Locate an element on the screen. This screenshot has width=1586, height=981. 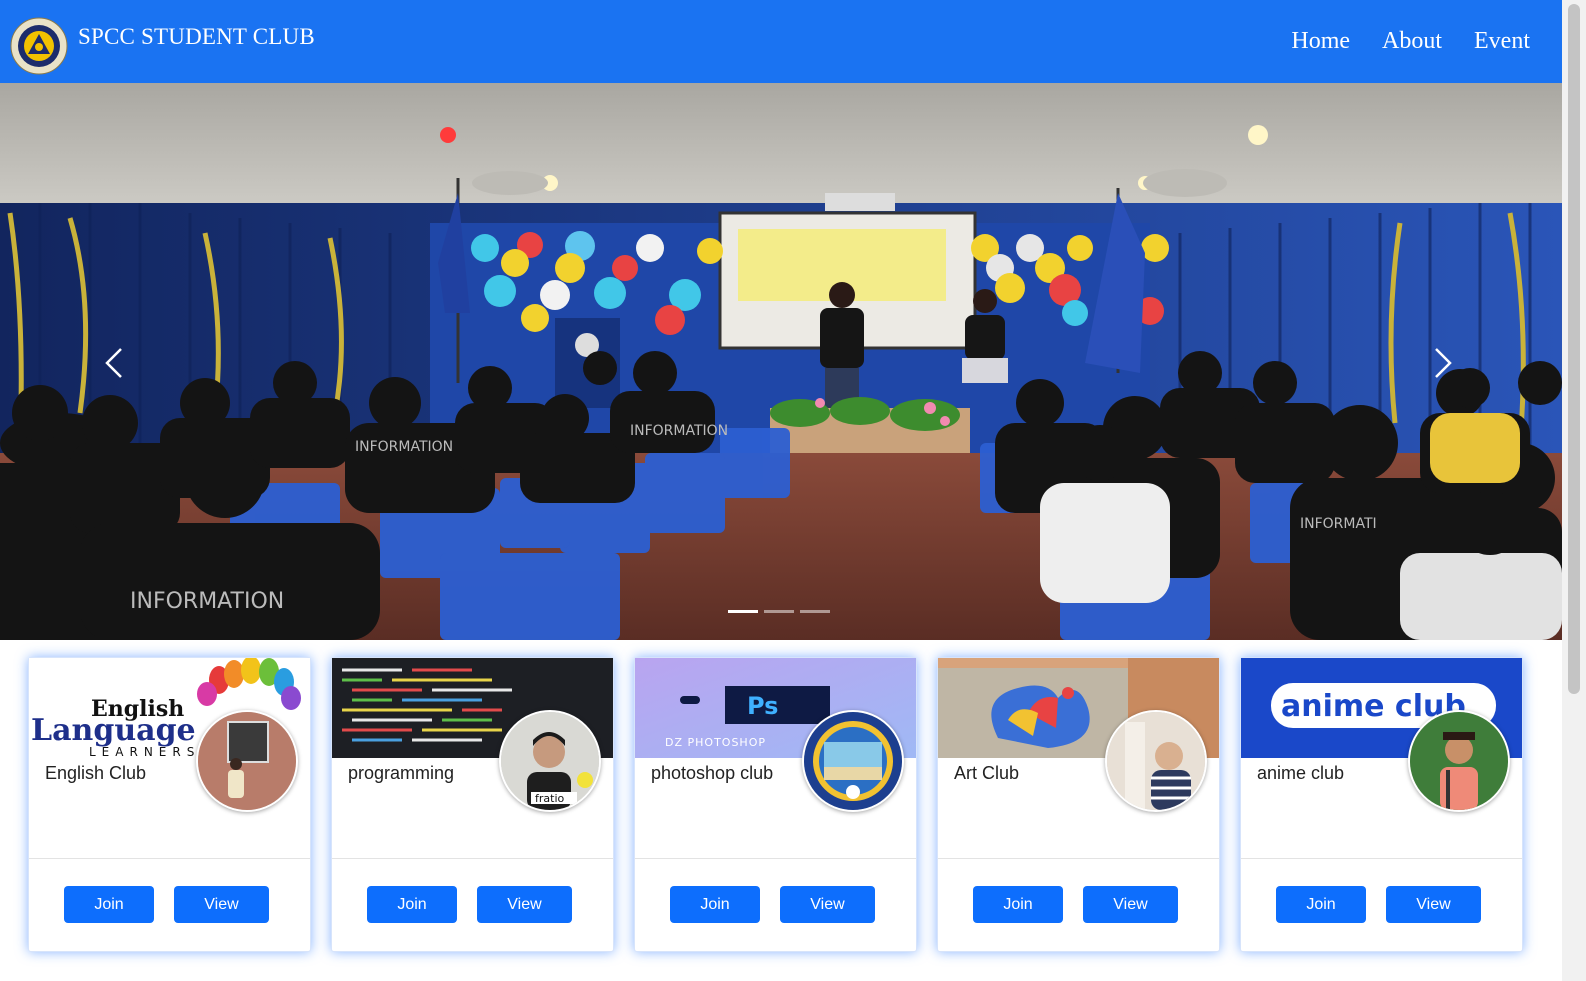
club-card-art: Art Club Join Club View Club is located at coordinates (1078, 804).